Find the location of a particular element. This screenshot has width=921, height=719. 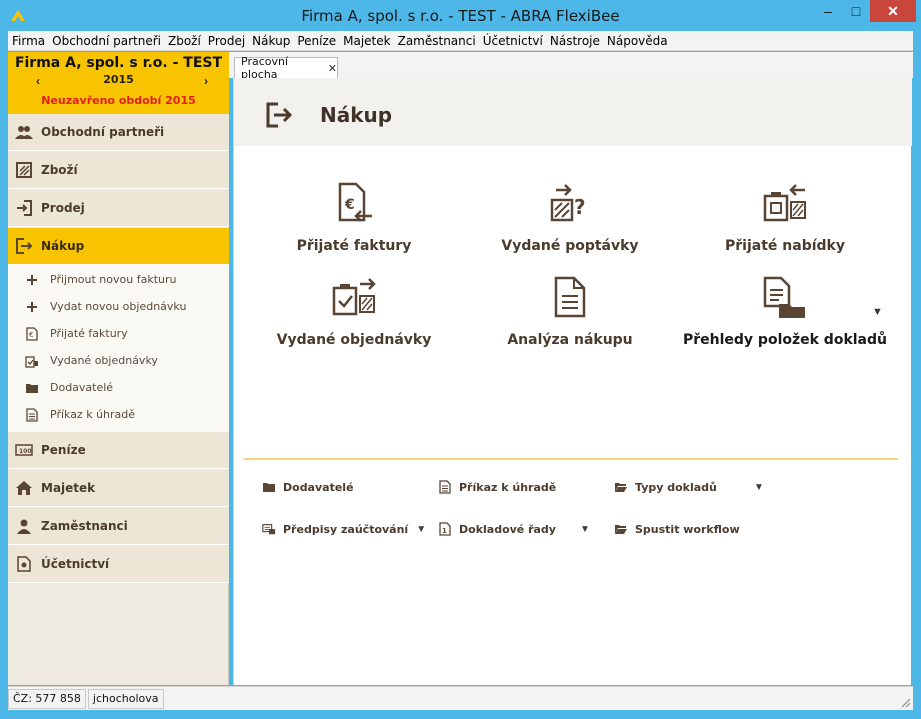

next-year-button: › is located at coordinates (206, 81).